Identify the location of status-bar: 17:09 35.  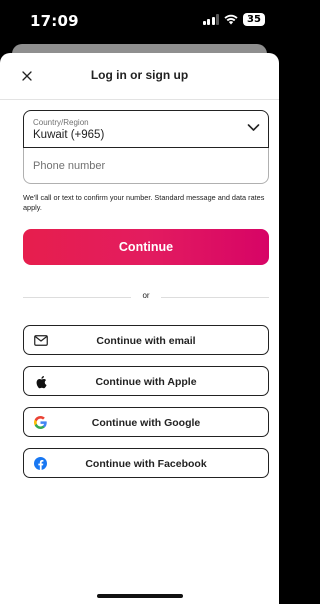
(139, 20).